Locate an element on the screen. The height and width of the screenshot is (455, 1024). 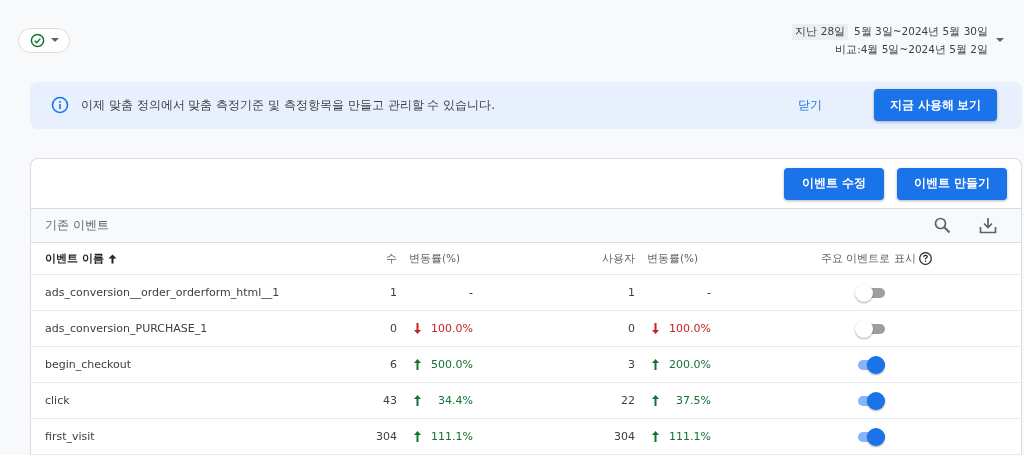
count-value: 0 is located at coordinates (393, 328).